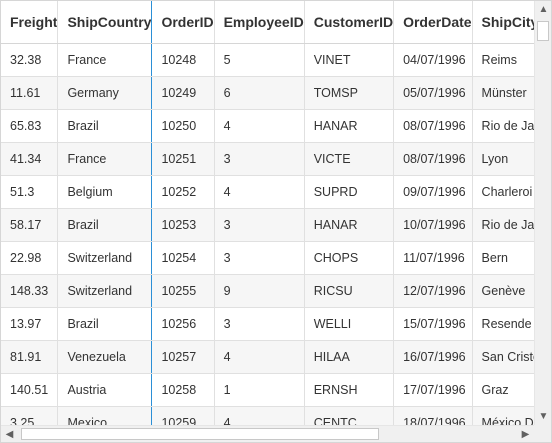 Image resolution: width=552 pixels, height=443 pixels. Describe the element at coordinates (259, 390) in the screenshot. I see `cell-employeeid: 1` at that location.